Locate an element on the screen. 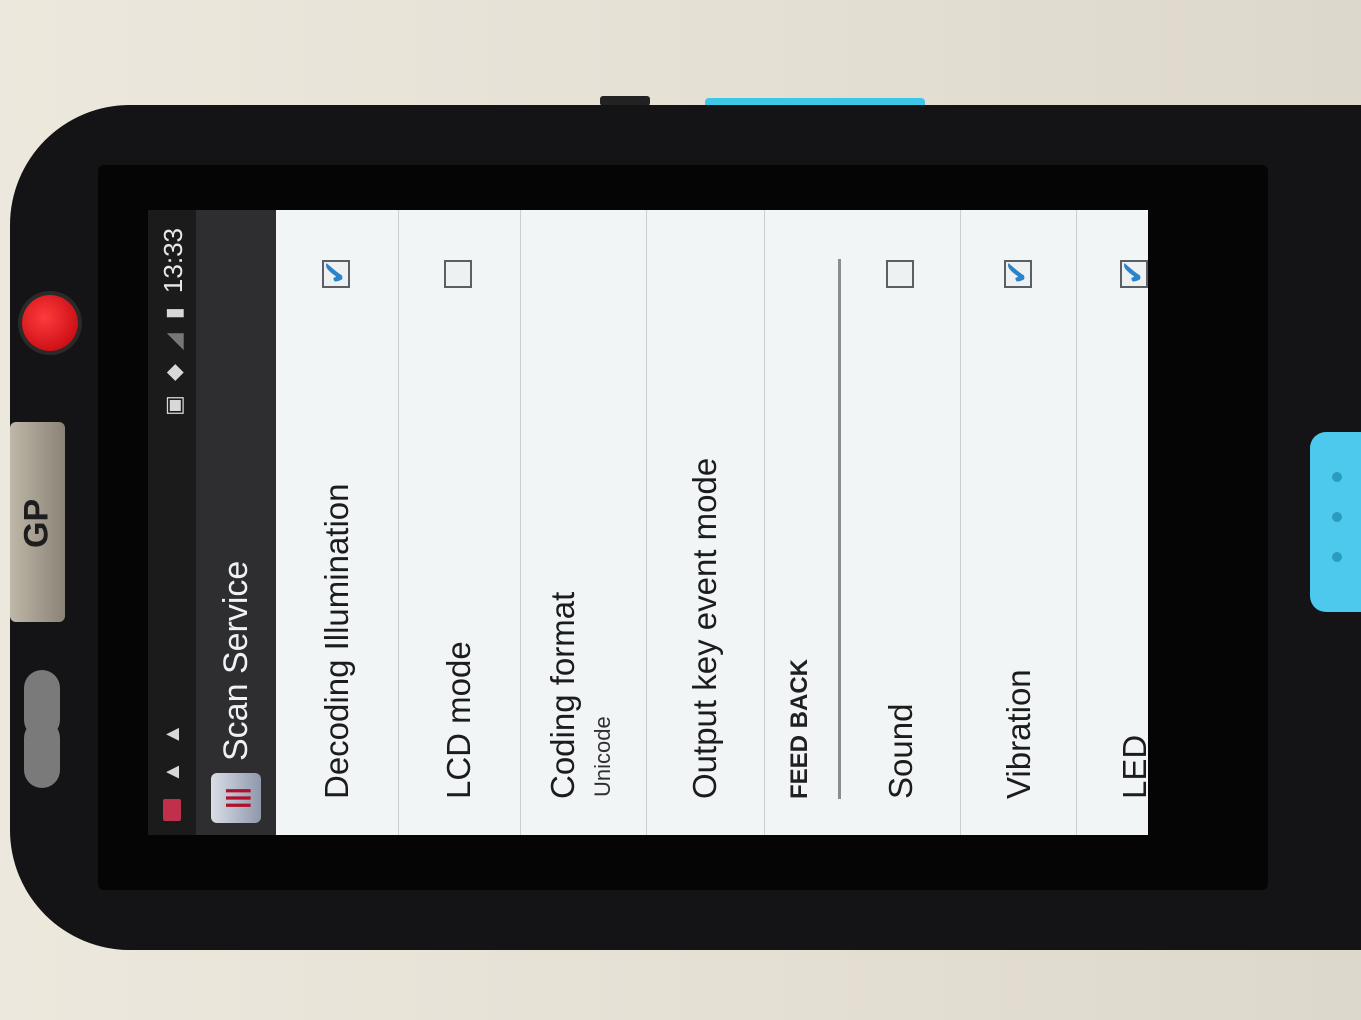 This screenshot has height=1020, width=1361. signal-icon: ◢ is located at coordinates (173, 342).